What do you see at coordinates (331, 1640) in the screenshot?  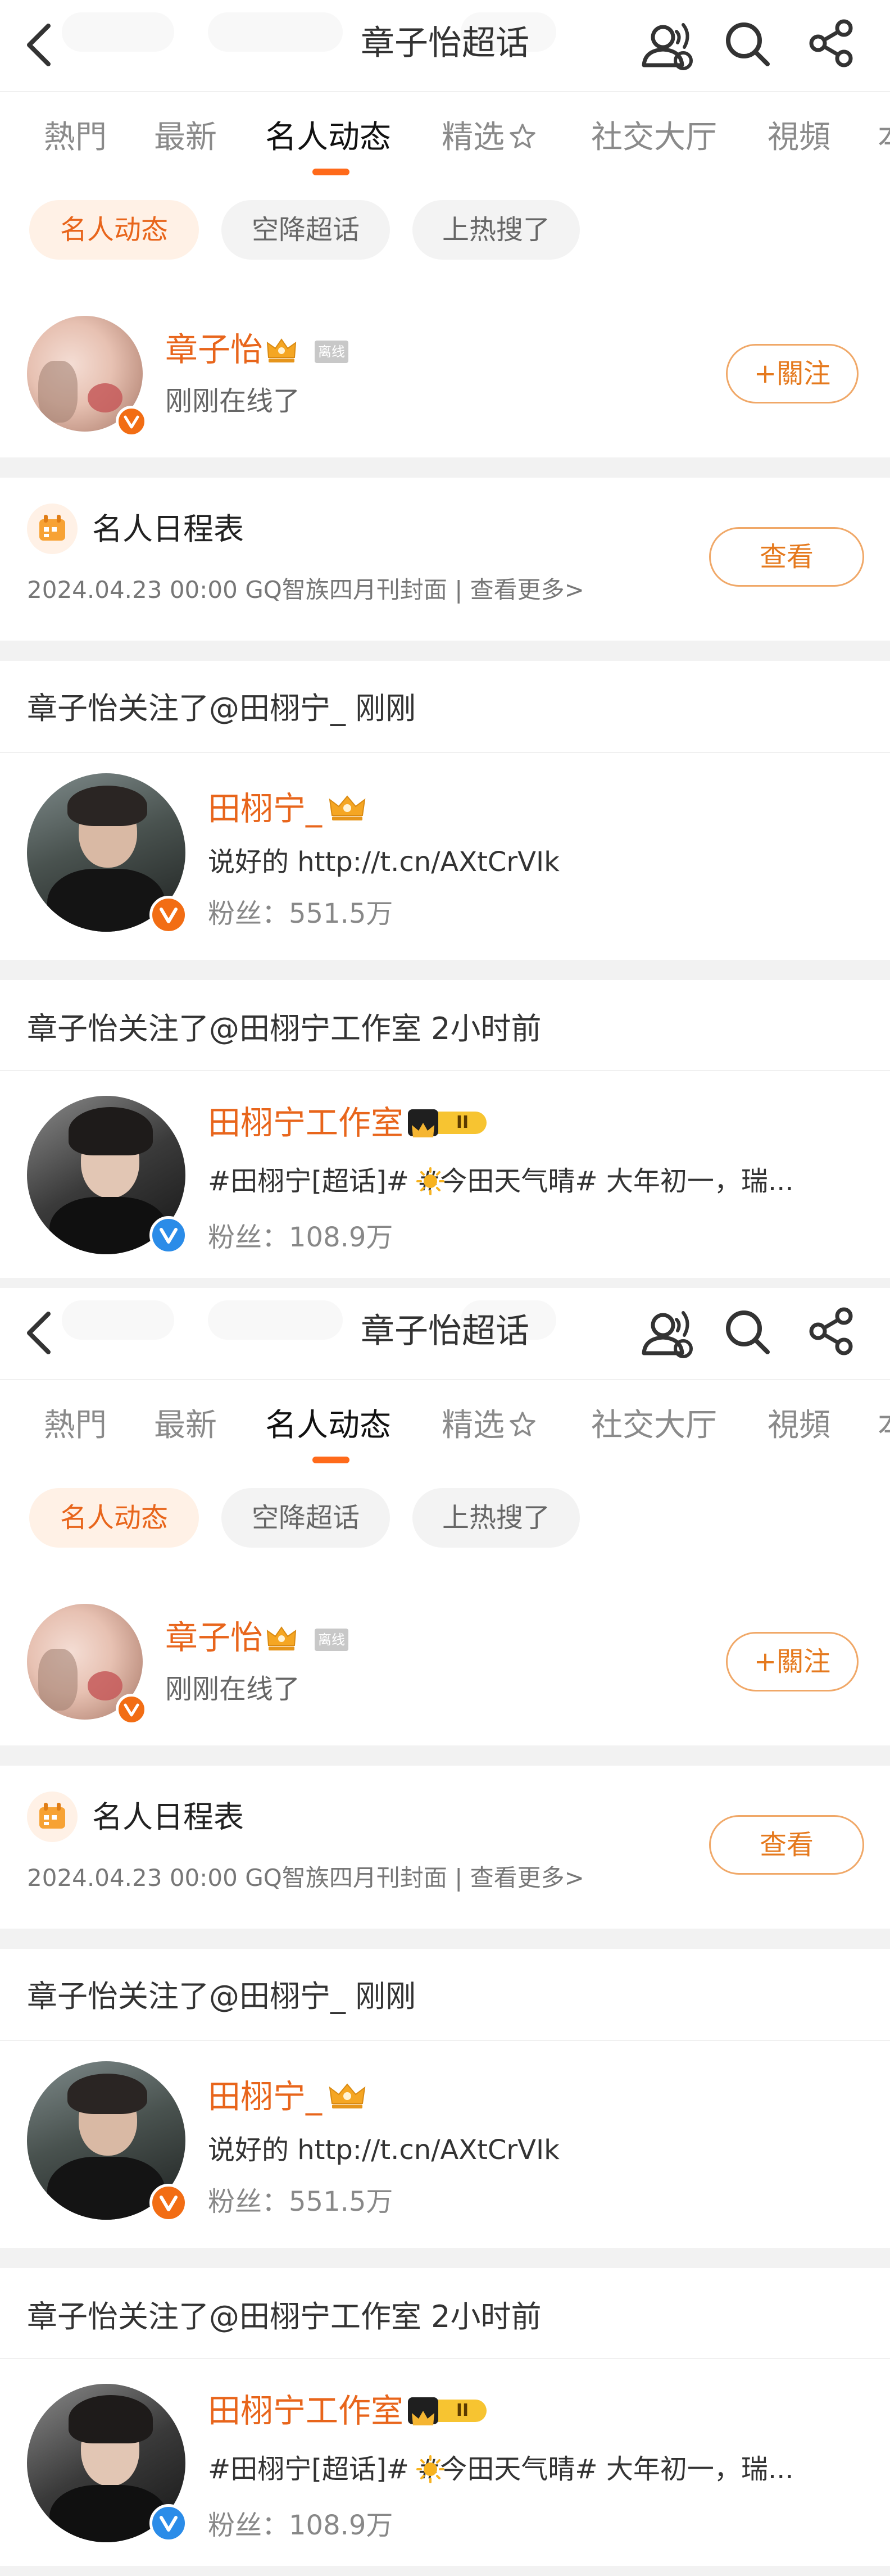 I see `status-badge: 离线` at bounding box center [331, 1640].